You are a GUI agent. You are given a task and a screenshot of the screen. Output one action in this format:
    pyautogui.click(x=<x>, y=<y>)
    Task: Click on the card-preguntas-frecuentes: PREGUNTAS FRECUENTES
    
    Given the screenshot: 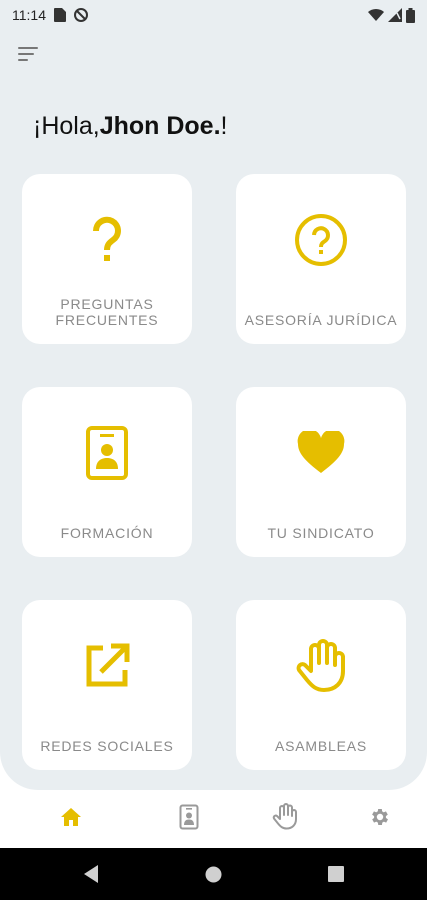 What is the action you would take?
    pyautogui.click(x=107, y=259)
    